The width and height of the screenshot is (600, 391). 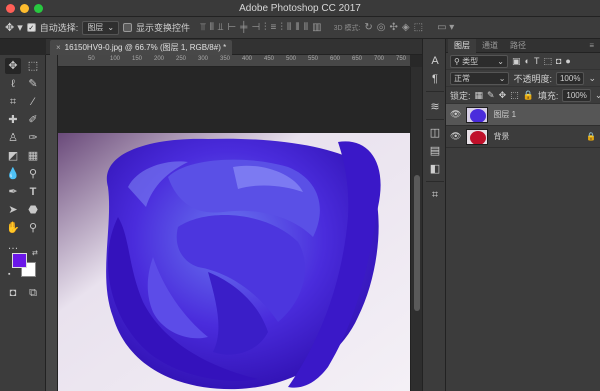 I want to click on path-select-tool-icon: ➤, so click(x=13, y=210).